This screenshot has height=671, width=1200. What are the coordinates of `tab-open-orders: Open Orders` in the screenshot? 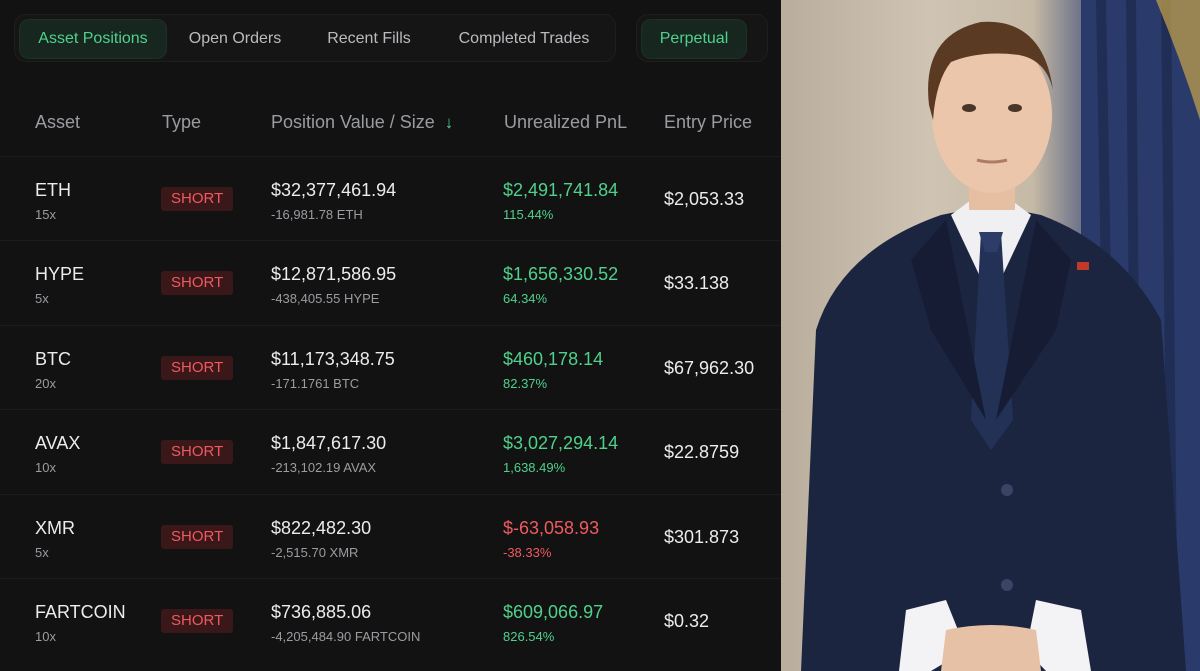 It's located at (235, 39).